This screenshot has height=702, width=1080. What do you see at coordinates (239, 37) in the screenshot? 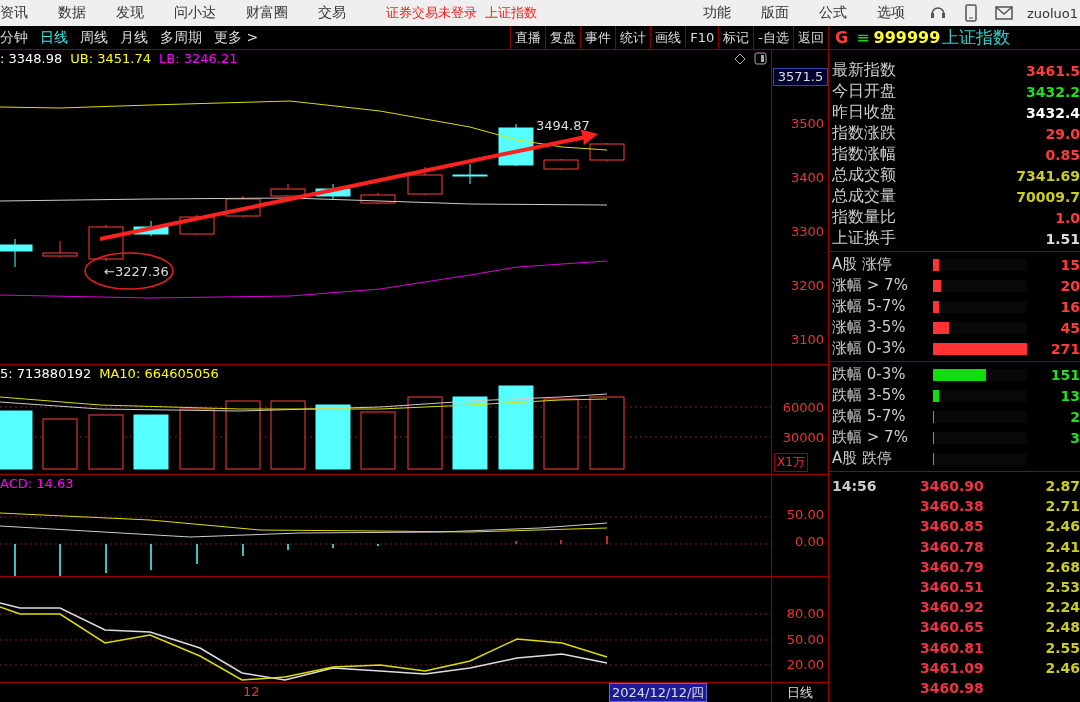
I see `period-tab: 更多 >` at bounding box center [239, 37].